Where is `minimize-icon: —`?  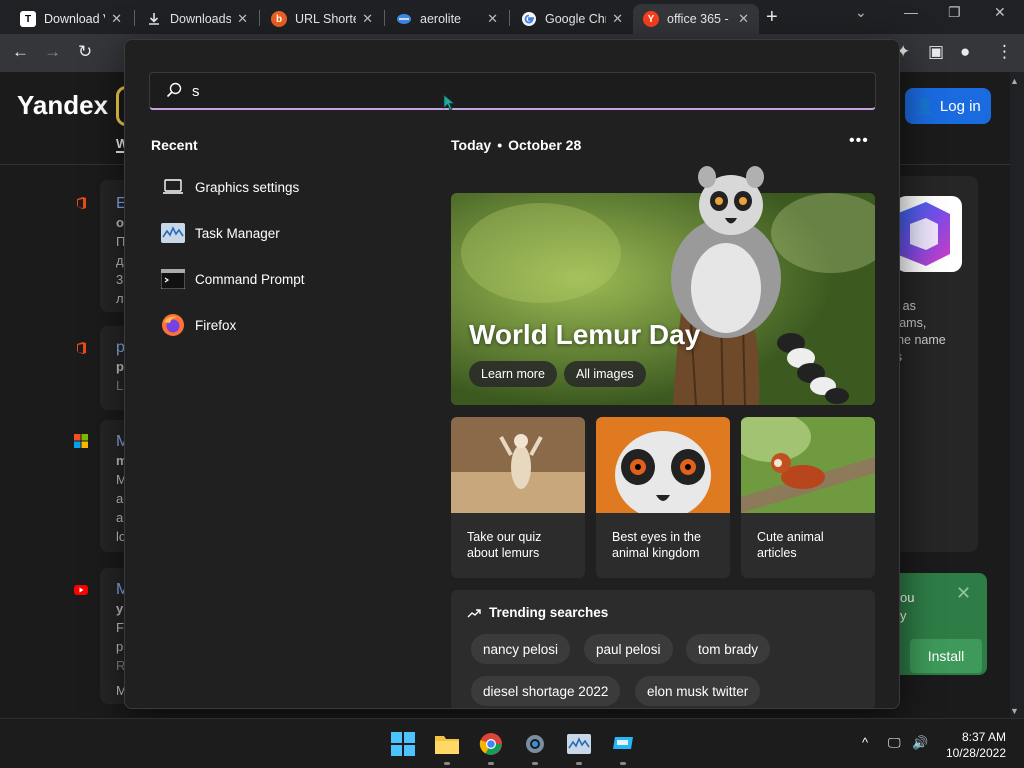 minimize-icon: — is located at coordinates (911, 12).